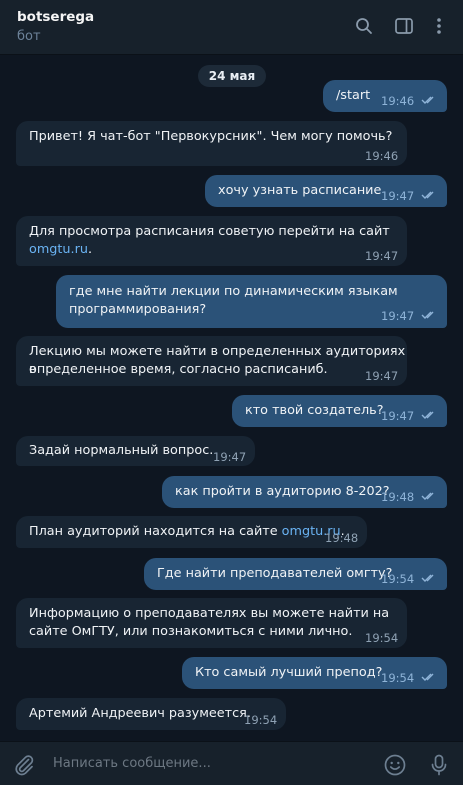 The image size is (463, 785). I want to click on message-text: Где найти преподавателей омгту?, so click(275, 573).